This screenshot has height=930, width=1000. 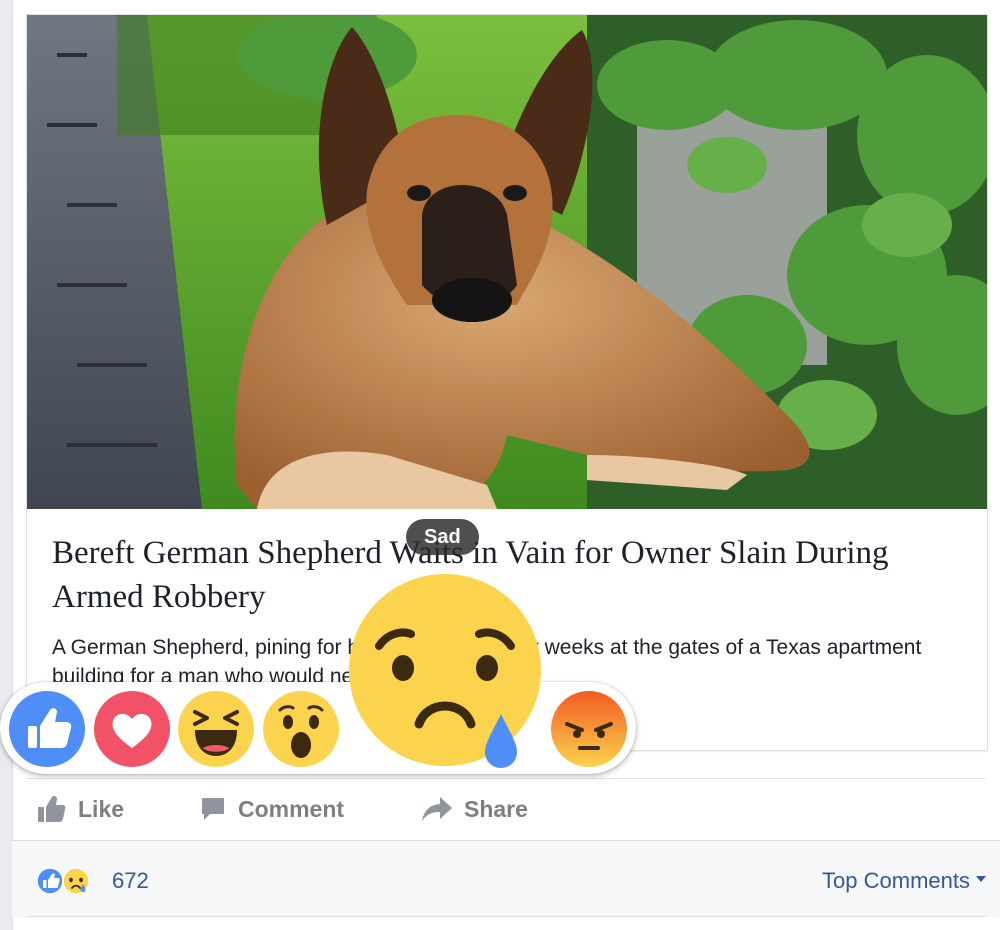 I want to click on angry-reaction, so click(x=589, y=729).